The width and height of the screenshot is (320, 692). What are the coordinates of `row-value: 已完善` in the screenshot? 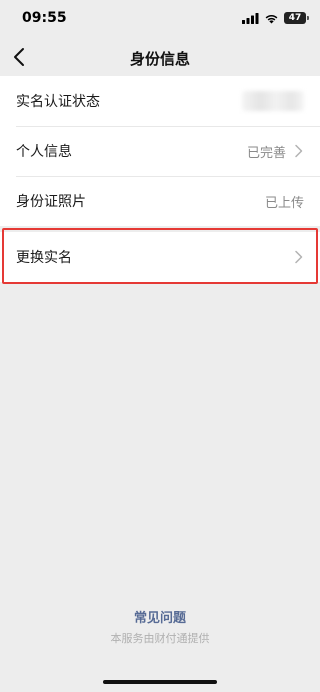 It's located at (266, 153).